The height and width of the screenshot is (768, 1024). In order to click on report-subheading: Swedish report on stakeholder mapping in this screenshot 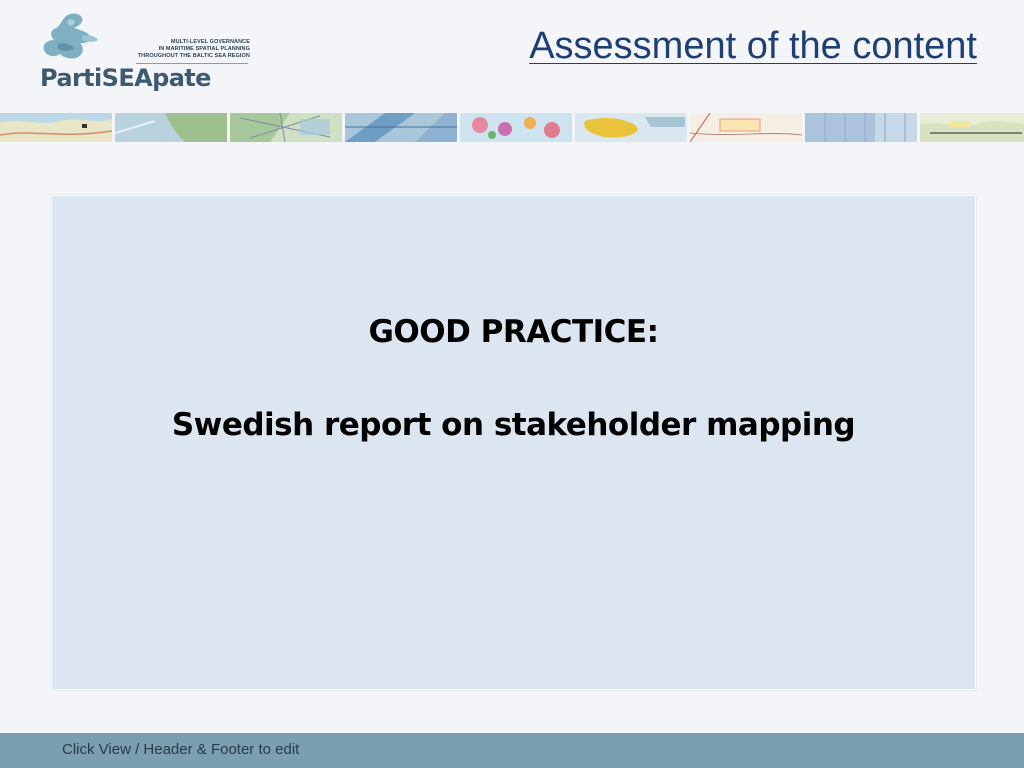, I will do `click(513, 425)`.